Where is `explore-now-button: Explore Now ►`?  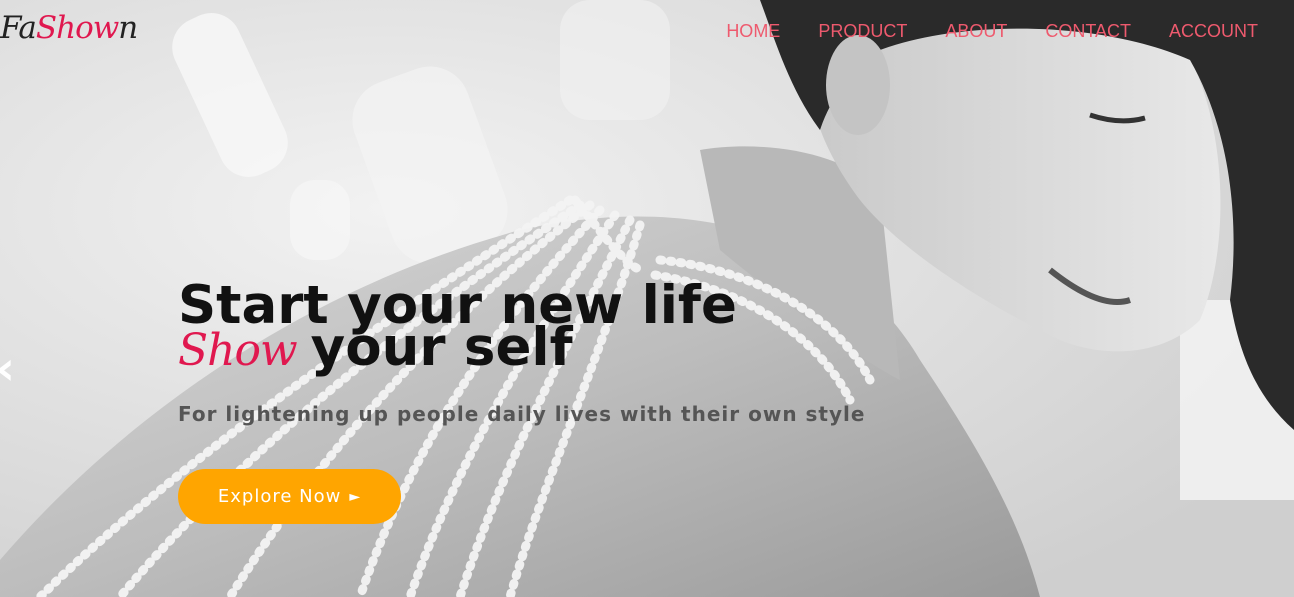 explore-now-button: Explore Now ► is located at coordinates (289, 496).